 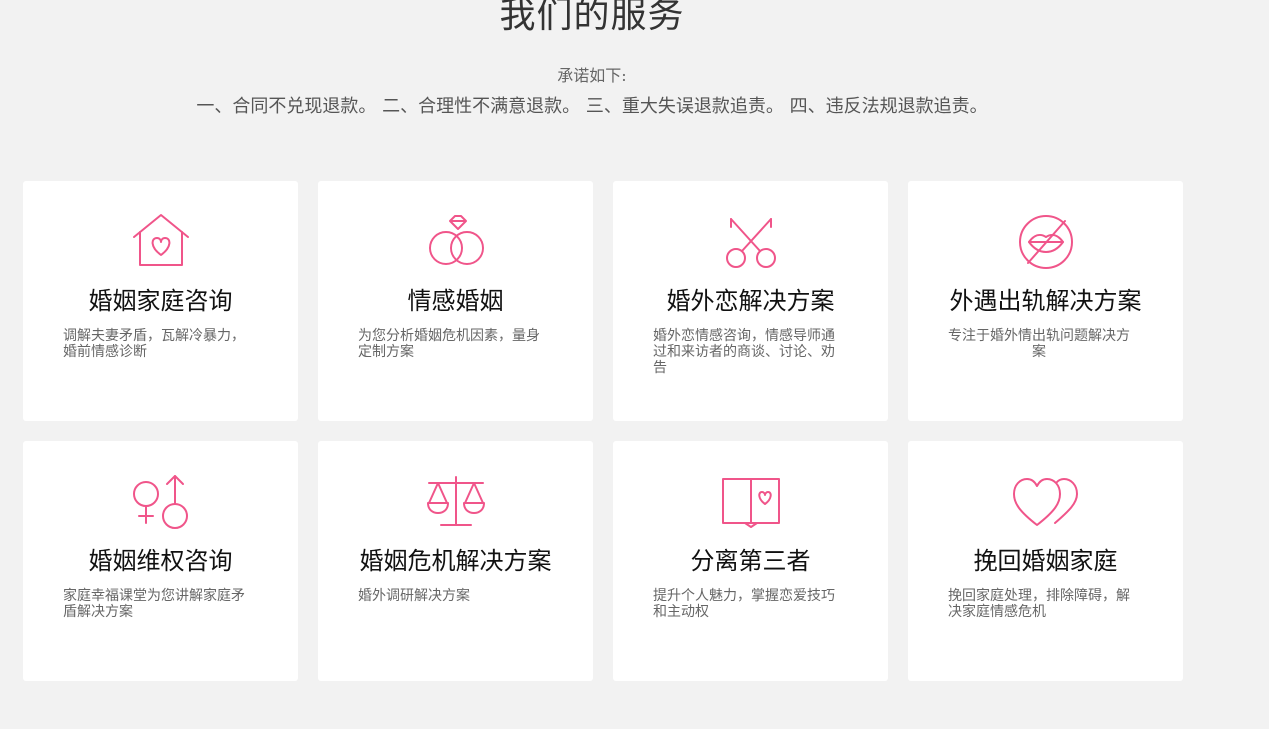 I want to click on service-title: 分离第三者, so click(x=750, y=561).